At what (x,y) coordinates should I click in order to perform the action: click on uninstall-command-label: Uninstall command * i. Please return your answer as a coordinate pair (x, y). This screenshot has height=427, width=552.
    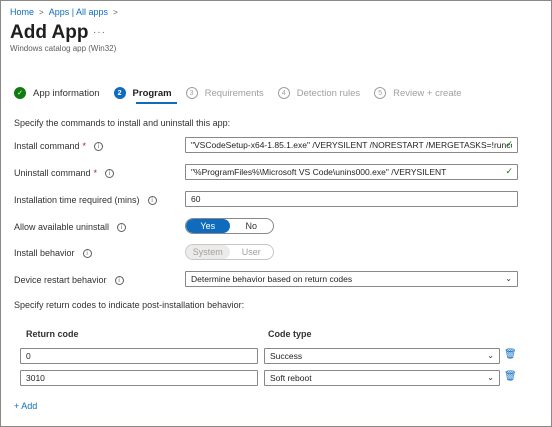
    Looking at the image, I should click on (64, 173).